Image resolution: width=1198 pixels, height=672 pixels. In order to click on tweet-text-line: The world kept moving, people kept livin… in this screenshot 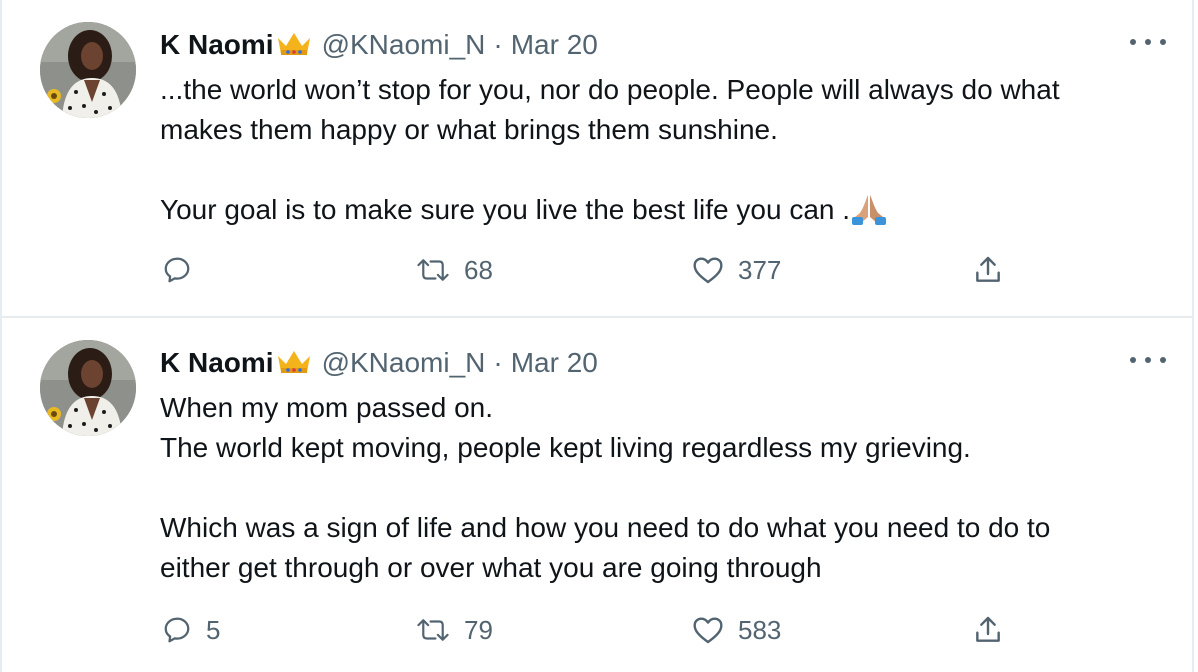, I will do `click(565, 447)`.